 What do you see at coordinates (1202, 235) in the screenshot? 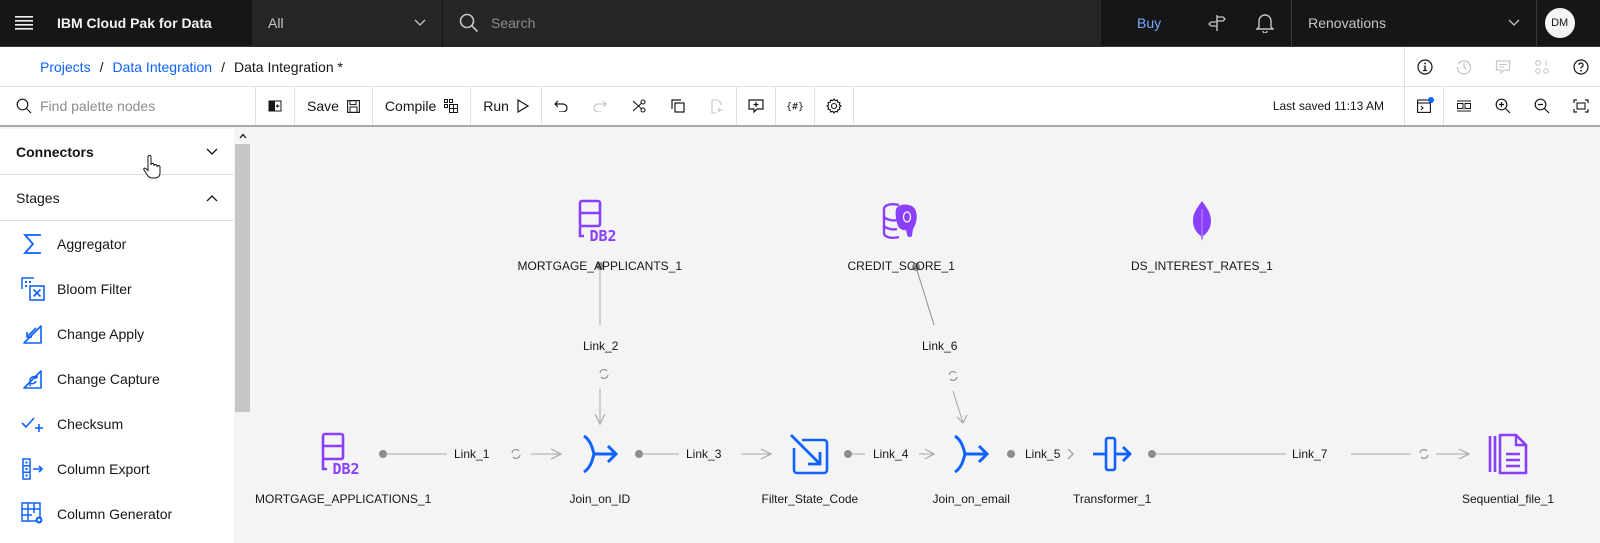
I see `node-ds-interest-rates: DS_INTEREST_RATES_1` at bounding box center [1202, 235].